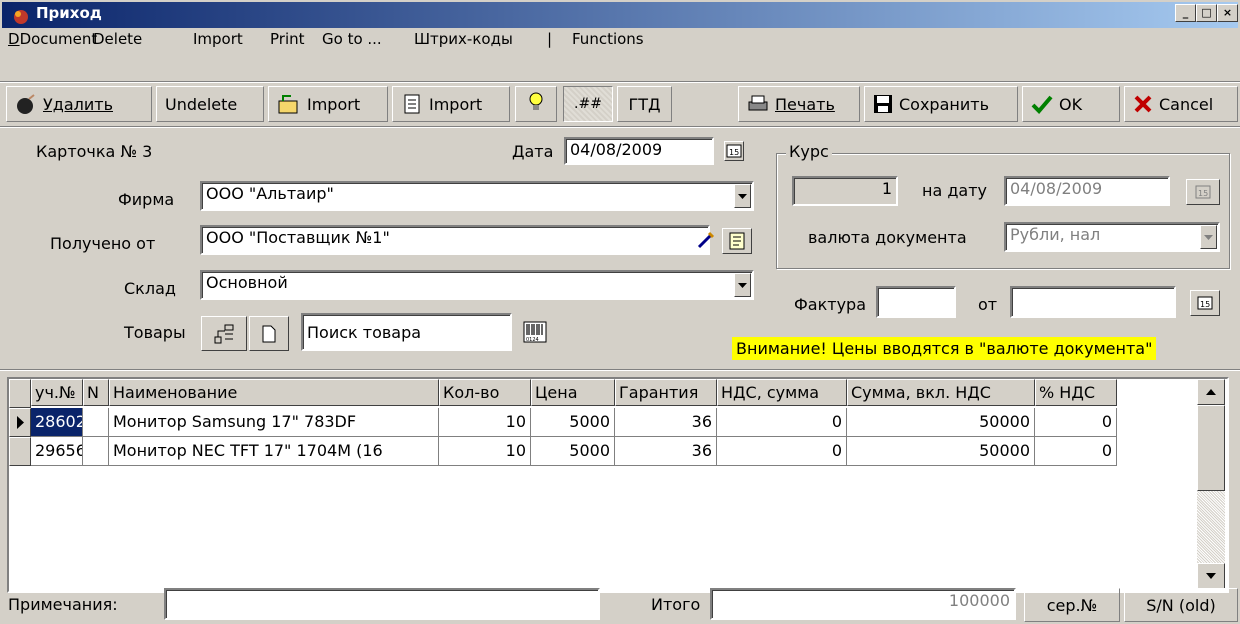 The width and height of the screenshot is (1240, 624). What do you see at coordinates (1143, 104) in the screenshot?
I see `x-icon` at bounding box center [1143, 104].